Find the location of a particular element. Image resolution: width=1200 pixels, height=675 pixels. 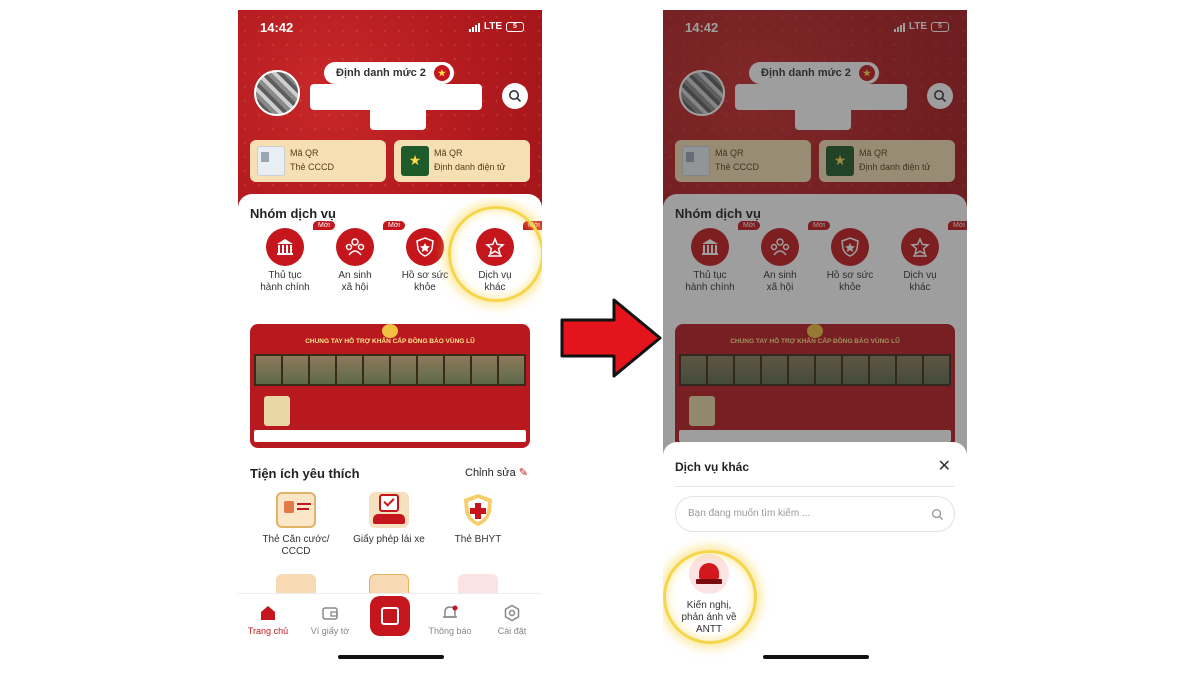

bottom-tab-bar: Trang chủ Ví giấy tờ Thông báo Cài đặt is located at coordinates (390, 629).